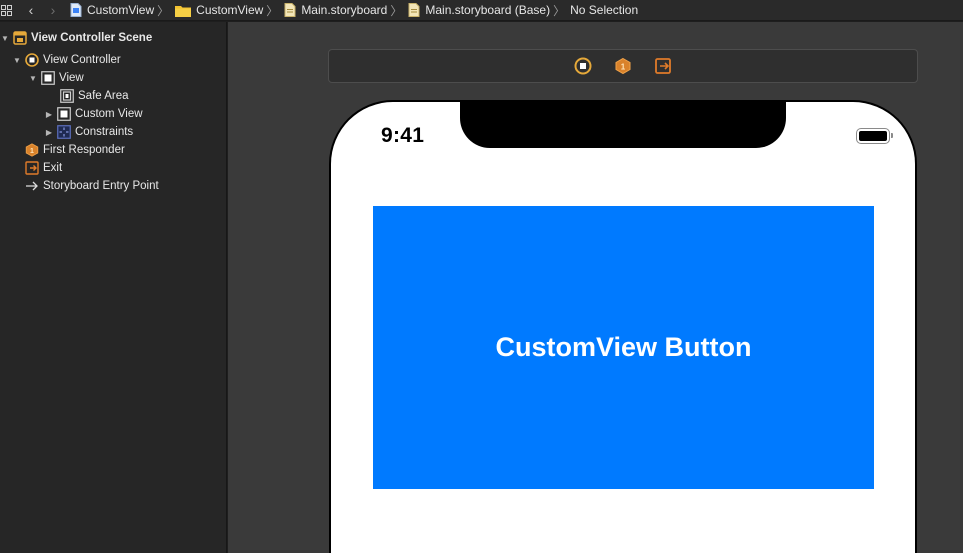 Image resolution: width=963 pixels, height=553 pixels. Describe the element at coordinates (183, 10) in the screenshot. I see `folder-icon` at that location.